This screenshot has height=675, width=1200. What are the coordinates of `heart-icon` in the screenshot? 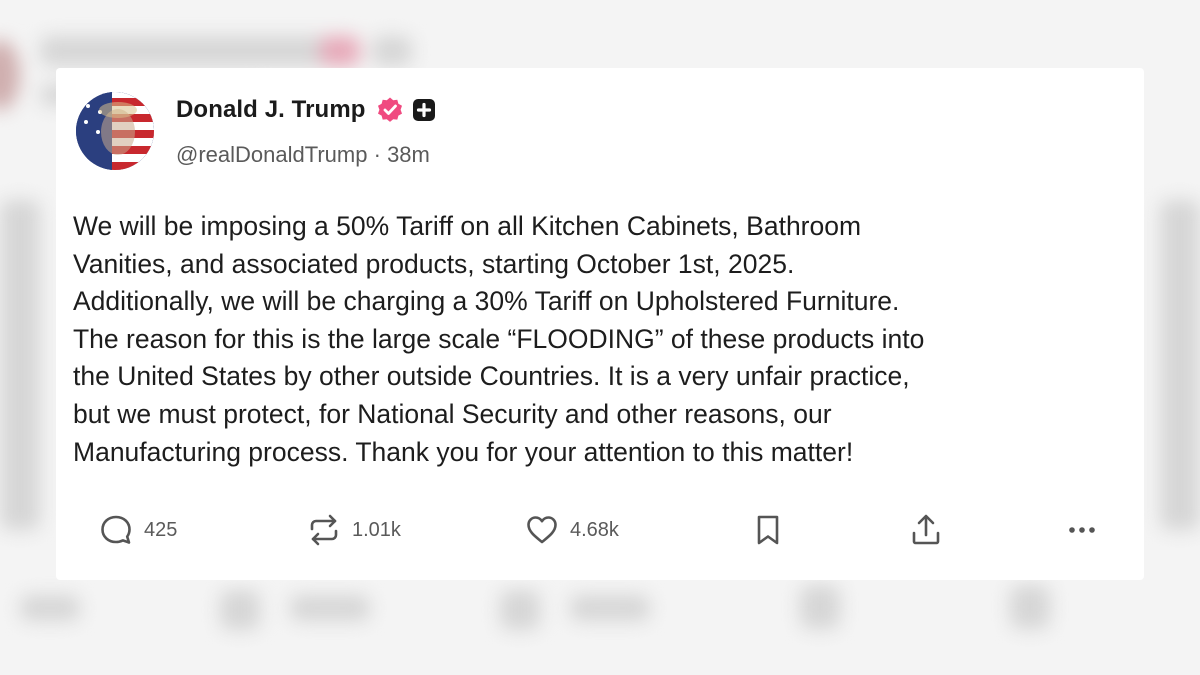 It's located at (542, 530).